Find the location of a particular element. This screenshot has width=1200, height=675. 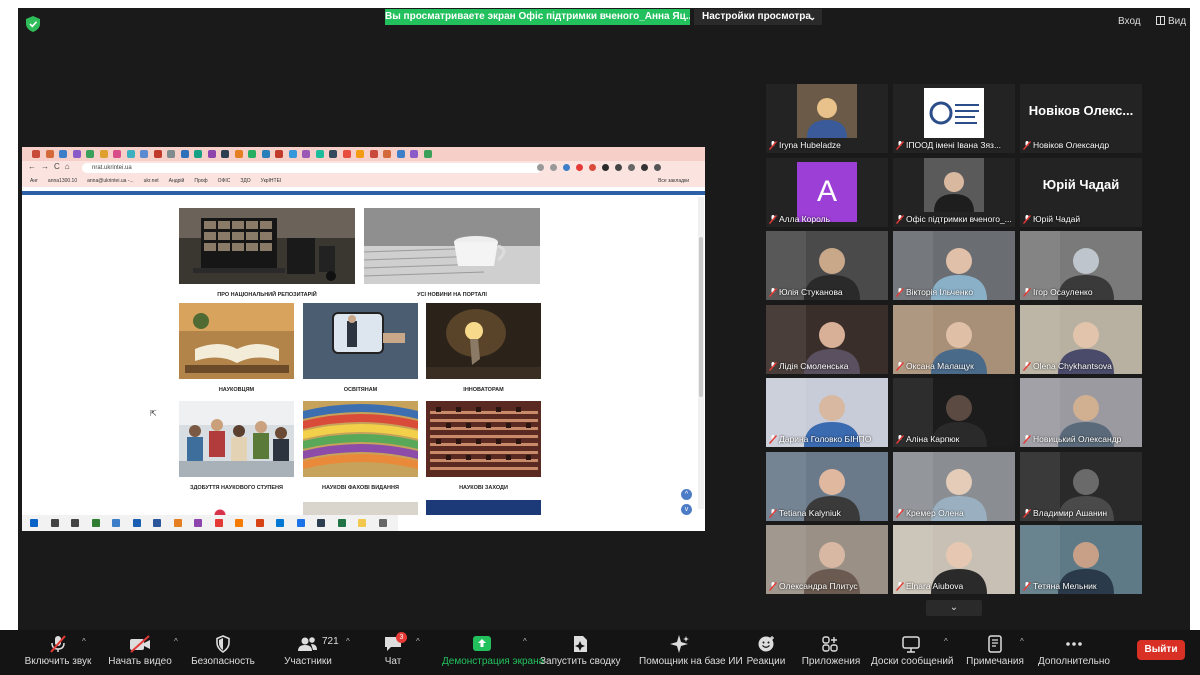

card-degree: ЗДОБУТТЯ НАУКОВОГО СТУПЕНЯ is located at coordinates (236, 446).